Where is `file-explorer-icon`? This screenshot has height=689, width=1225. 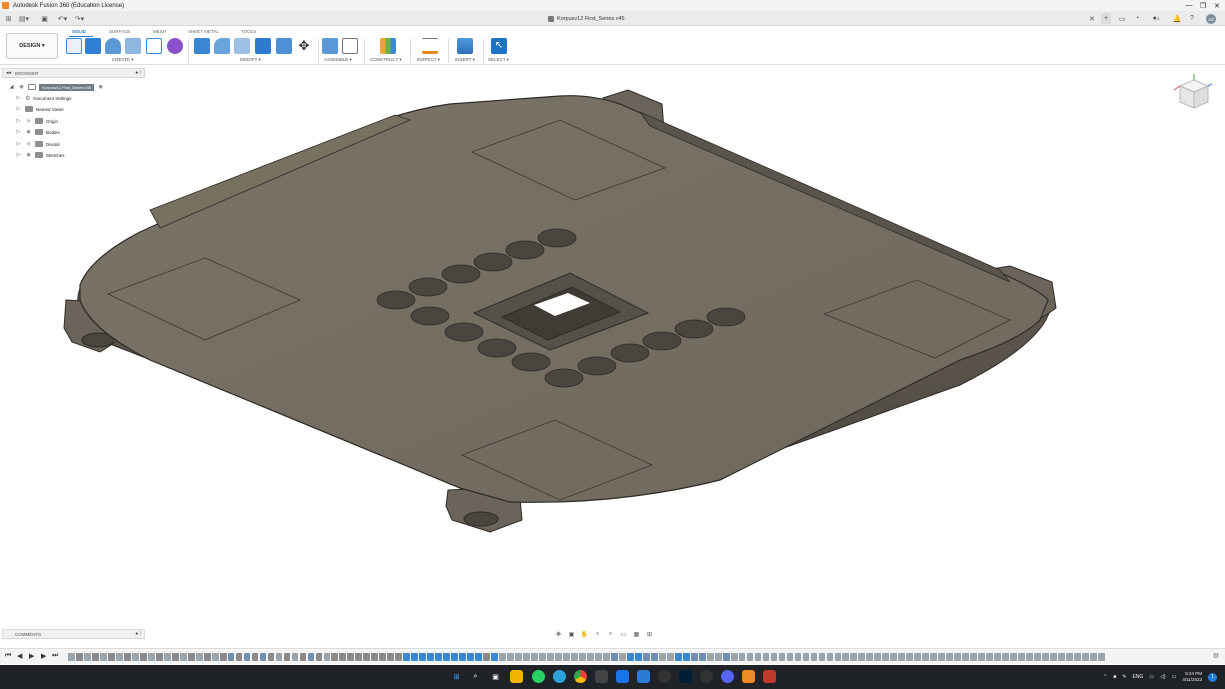 file-explorer-icon is located at coordinates (516, 676).